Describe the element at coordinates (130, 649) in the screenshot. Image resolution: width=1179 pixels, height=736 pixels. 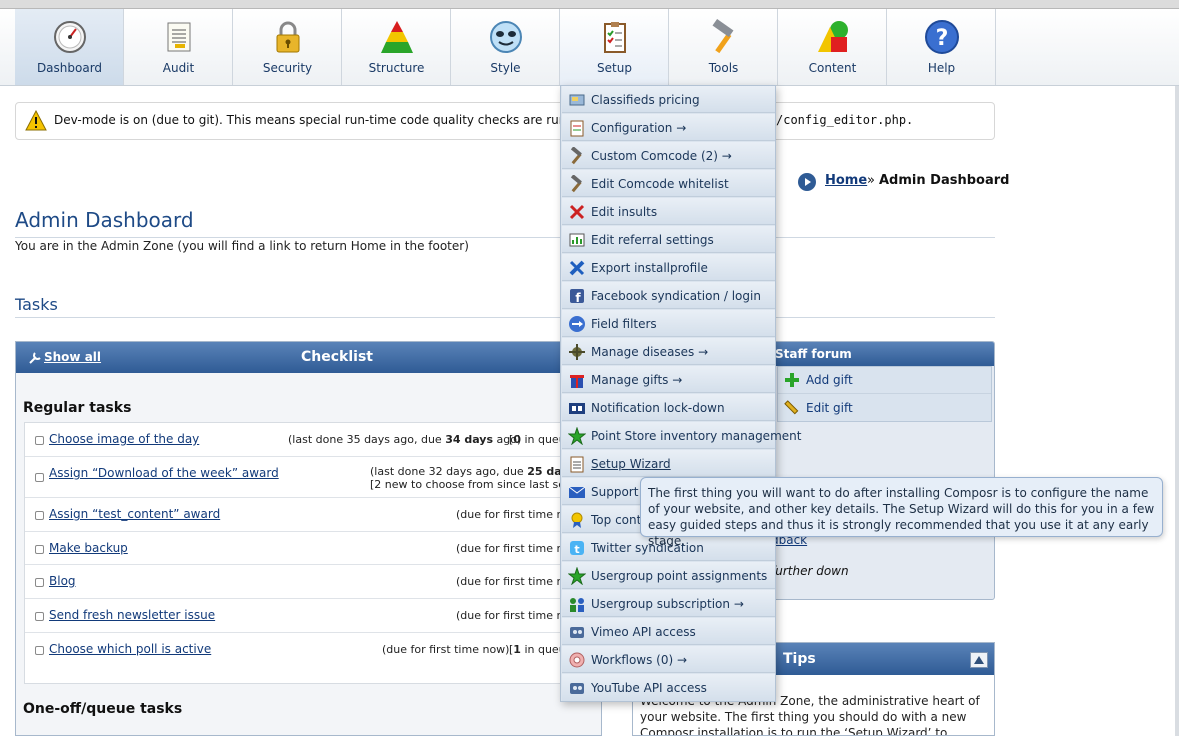
I see `task-link: Choose which poll is active` at that location.